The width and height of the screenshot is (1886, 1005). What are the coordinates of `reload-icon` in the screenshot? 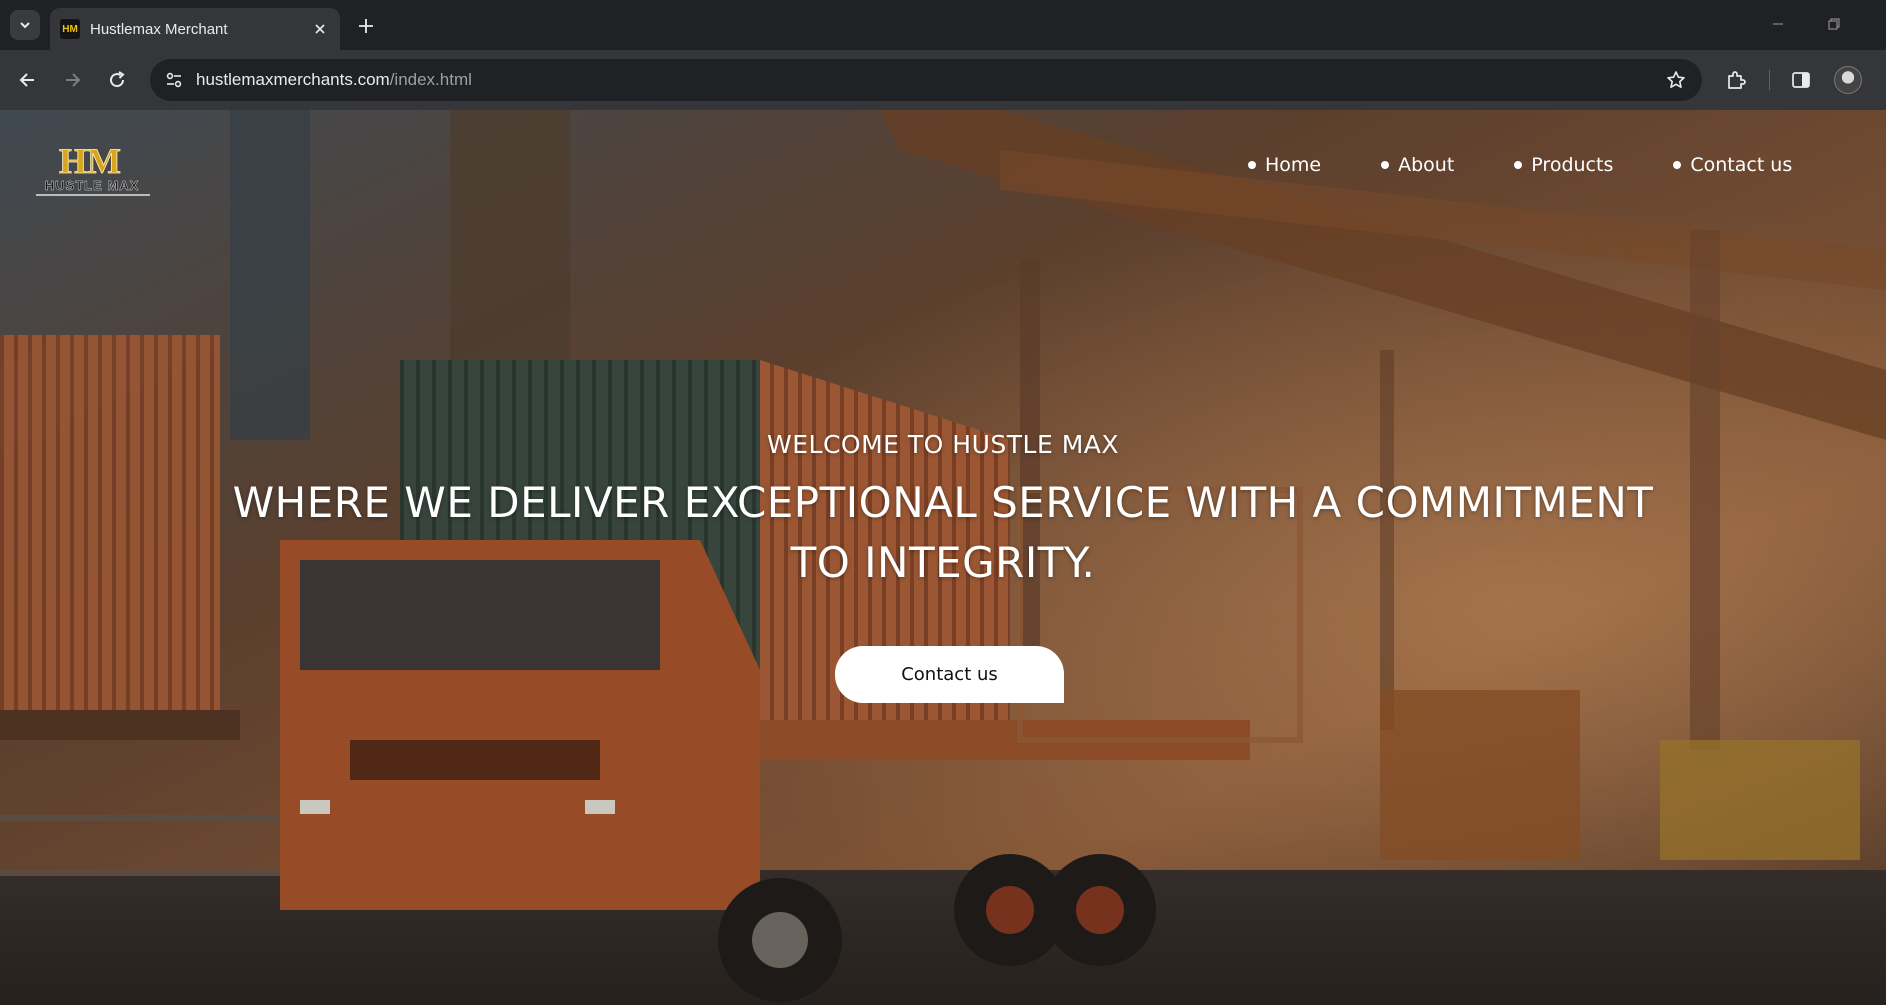 It's located at (117, 79).